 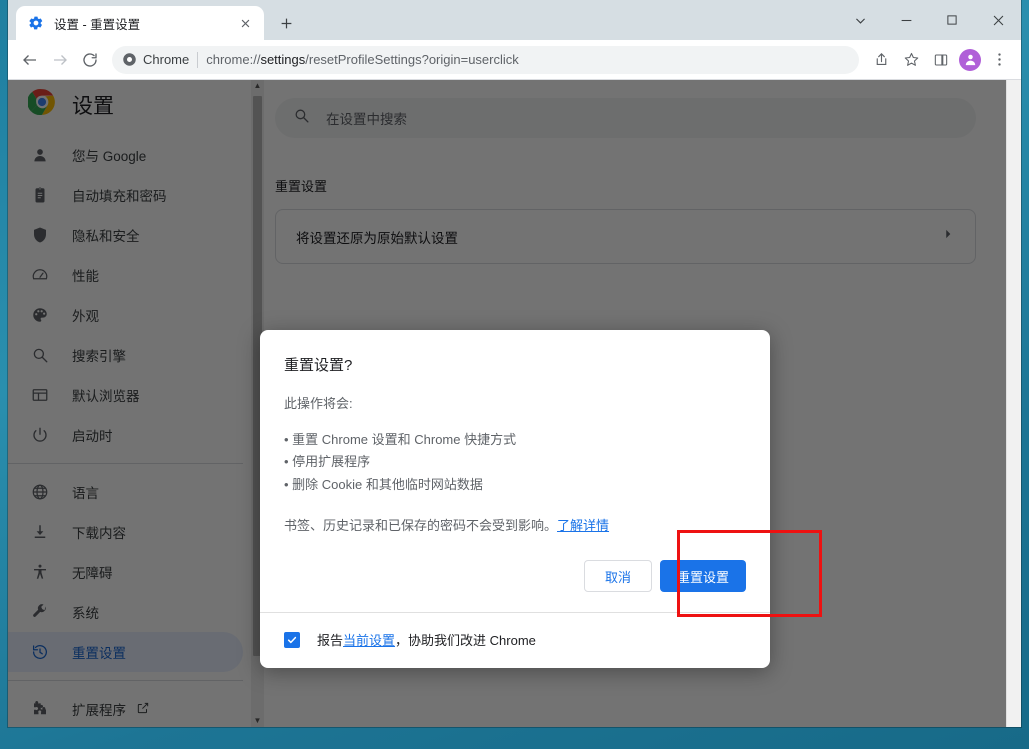 What do you see at coordinates (166, 59) in the screenshot?
I see `site-chip-label: Chrome` at bounding box center [166, 59].